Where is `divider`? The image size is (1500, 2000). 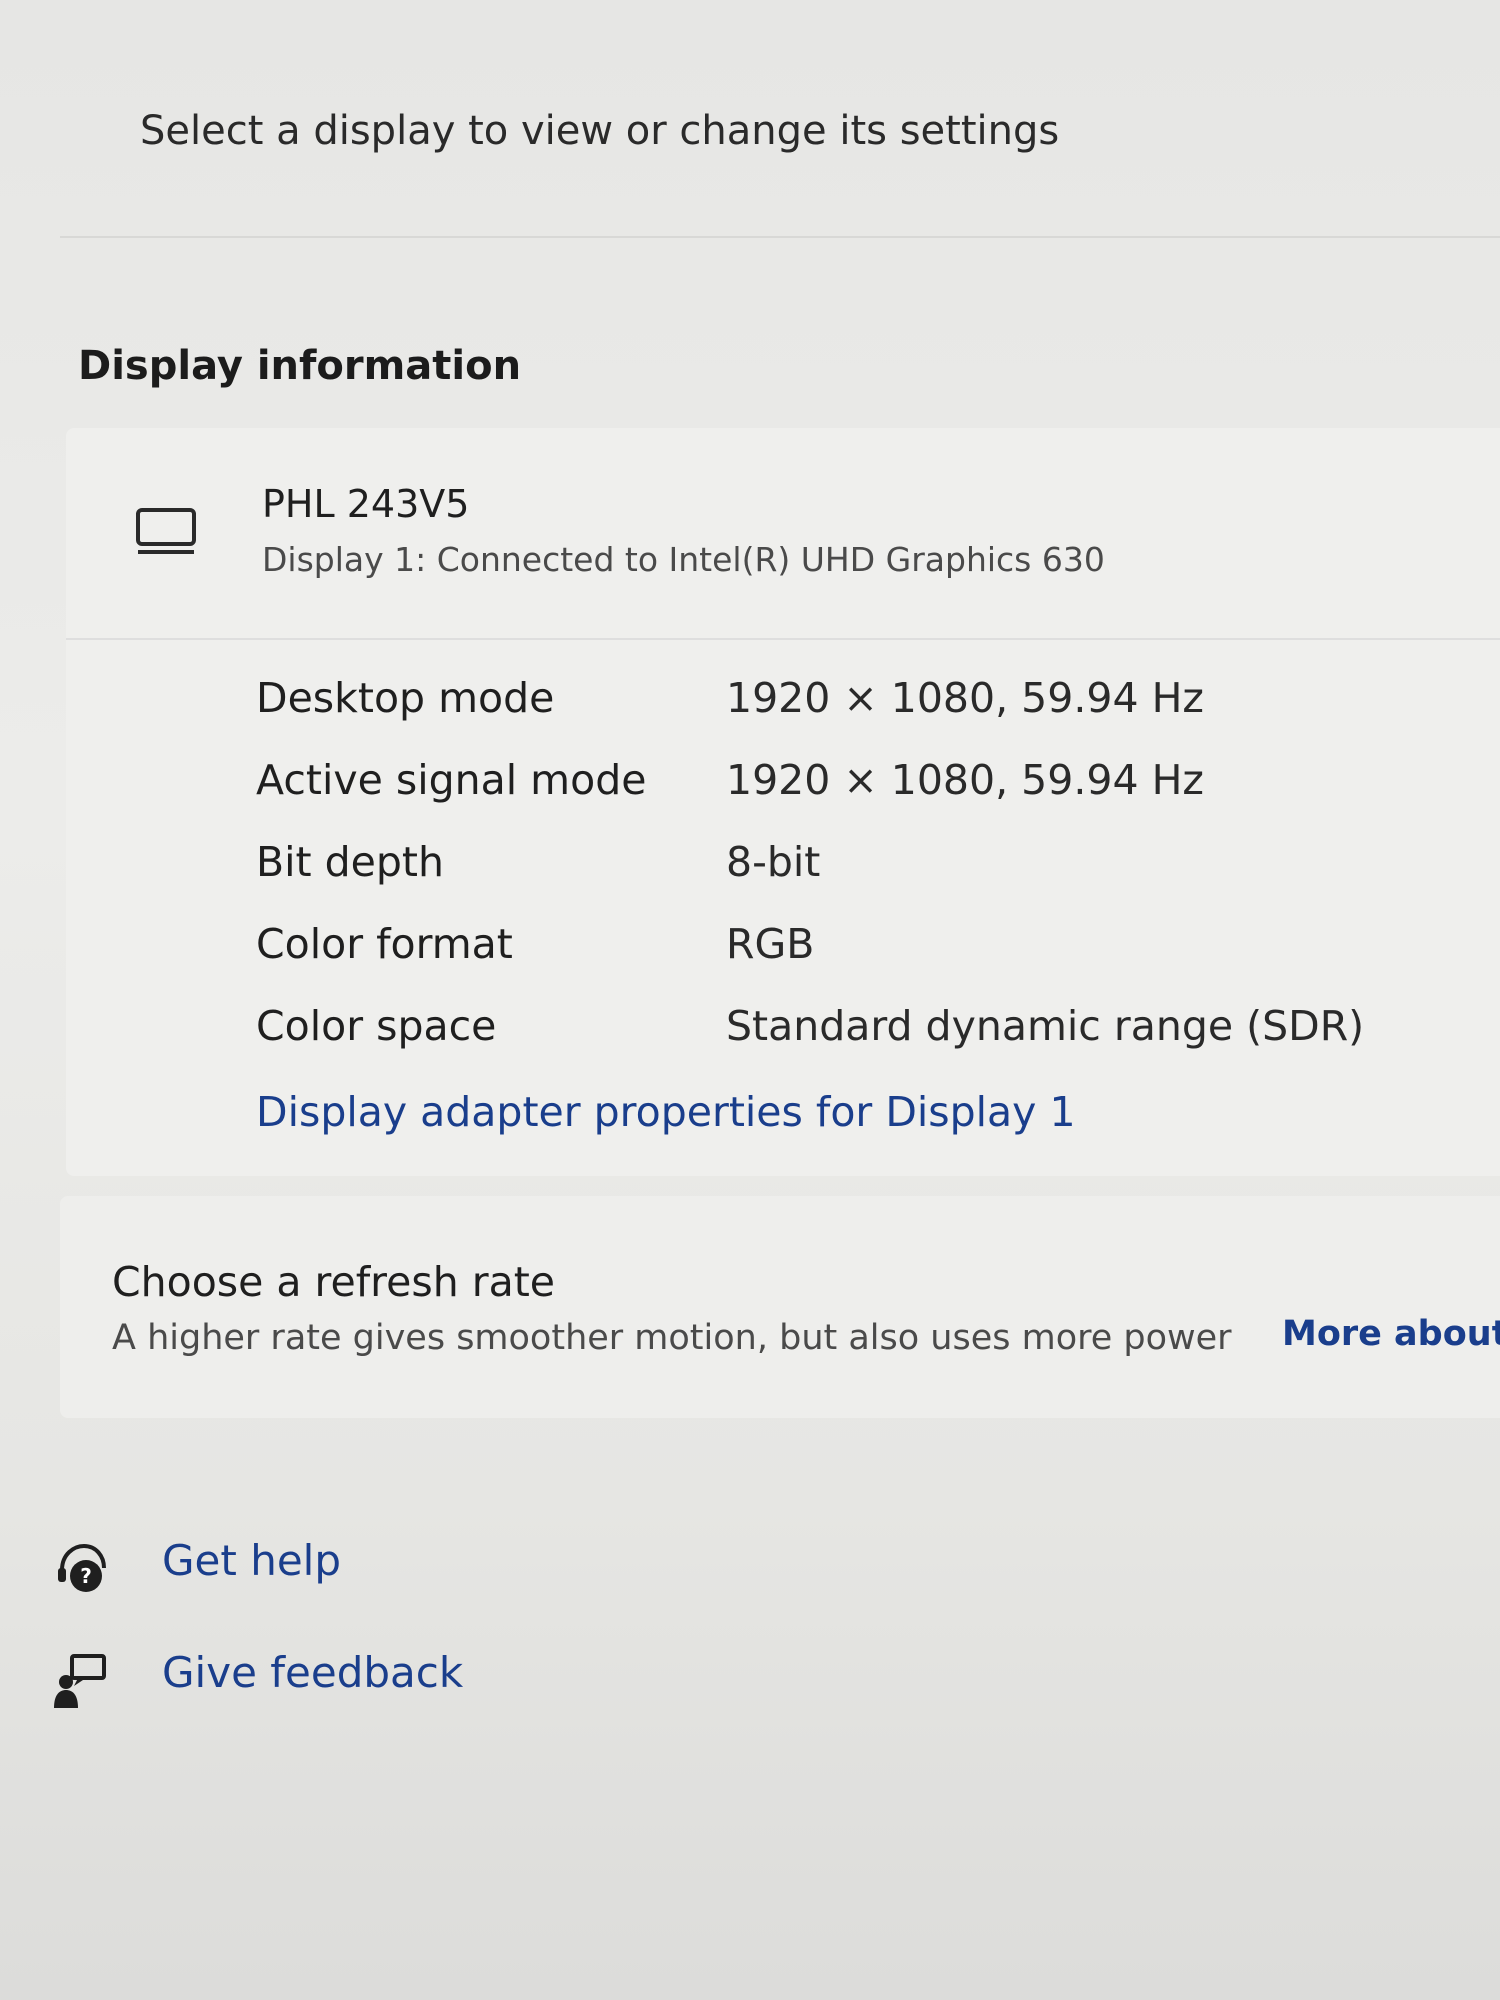
divider is located at coordinates (780, 237).